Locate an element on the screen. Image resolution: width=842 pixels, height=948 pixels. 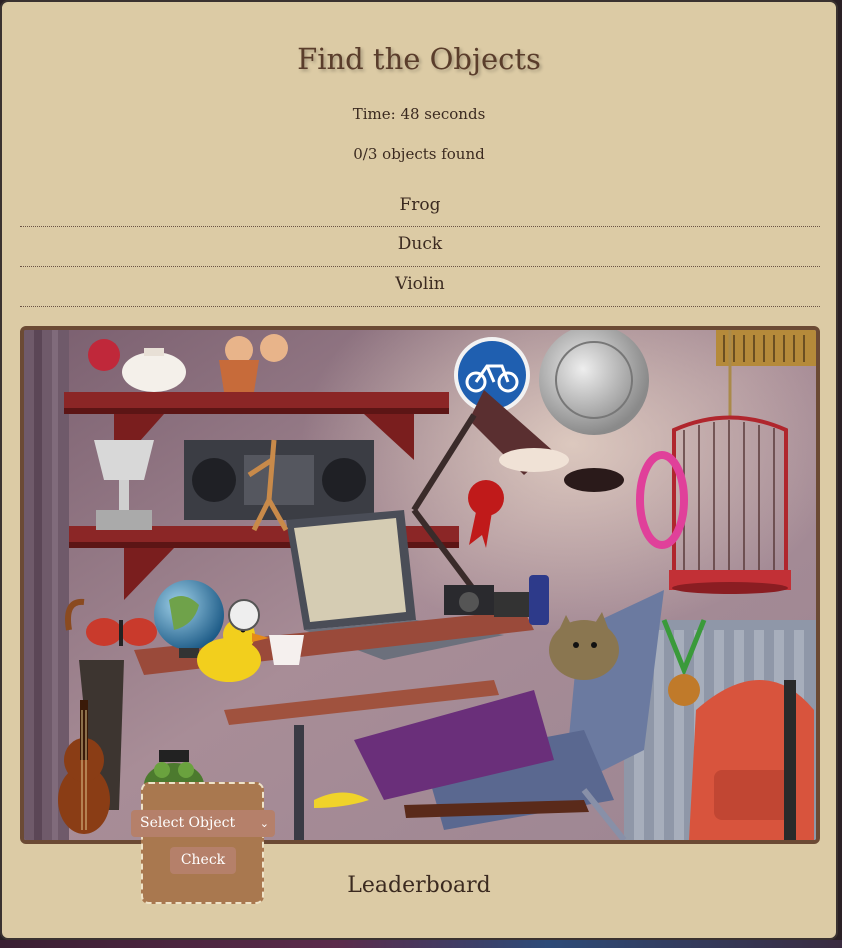
backpack is located at coordinates (751, 760).